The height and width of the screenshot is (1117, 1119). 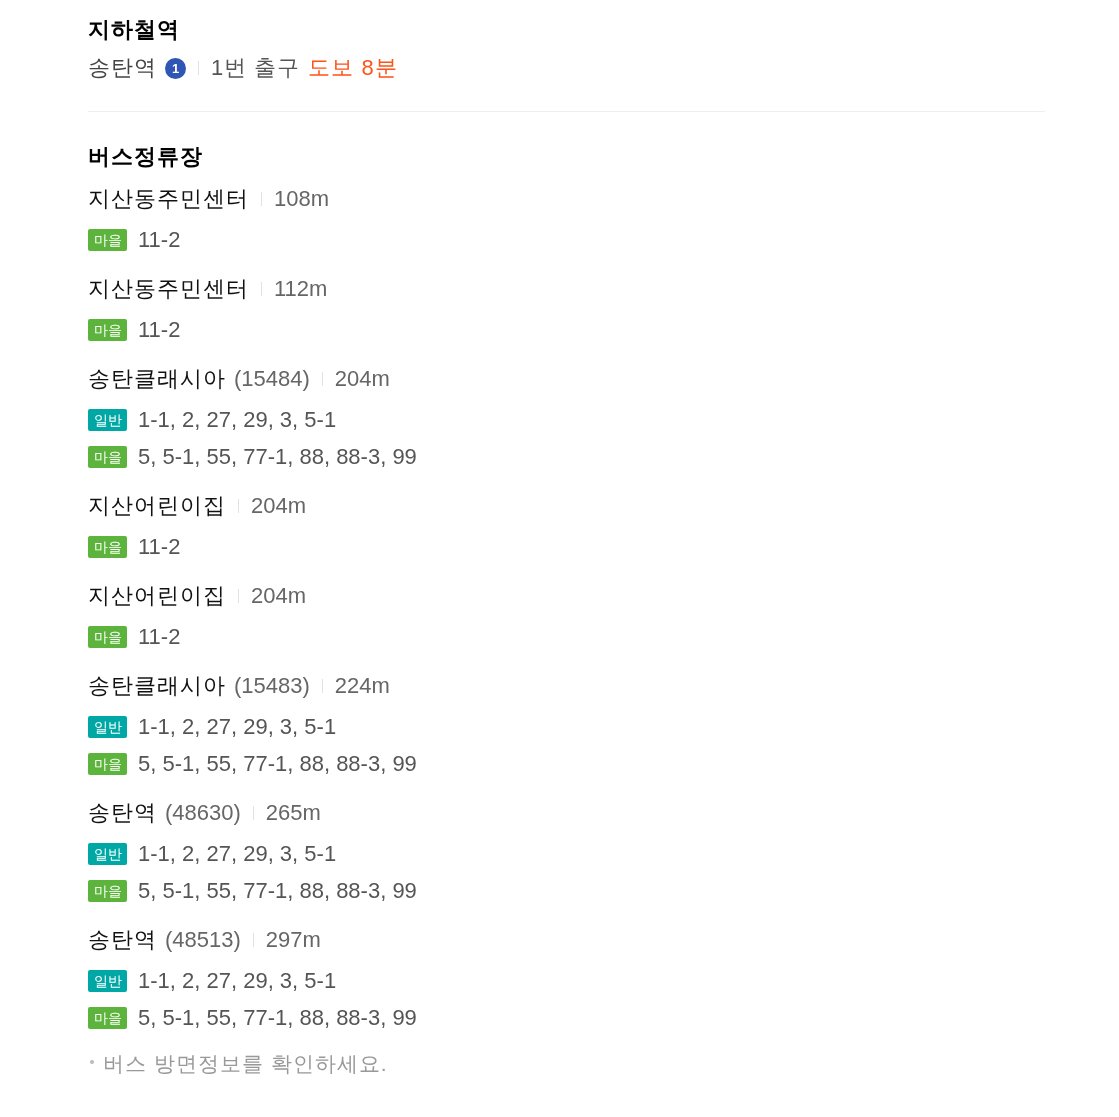 I want to click on stop-number: (15483), so click(x=272, y=686).